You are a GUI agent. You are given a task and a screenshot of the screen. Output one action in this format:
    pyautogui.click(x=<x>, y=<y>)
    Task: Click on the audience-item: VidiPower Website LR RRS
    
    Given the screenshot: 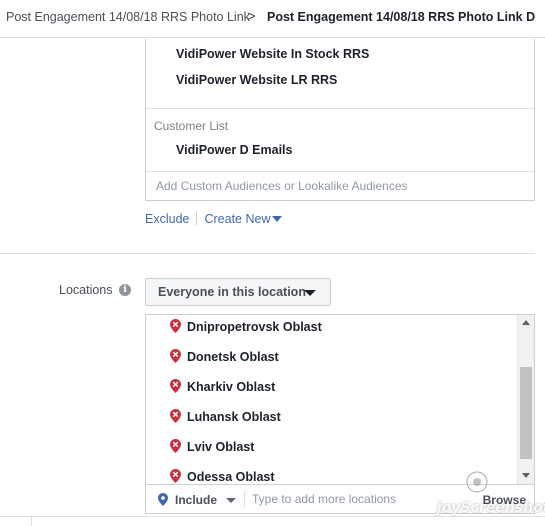 What is the action you would take?
    pyautogui.click(x=257, y=80)
    